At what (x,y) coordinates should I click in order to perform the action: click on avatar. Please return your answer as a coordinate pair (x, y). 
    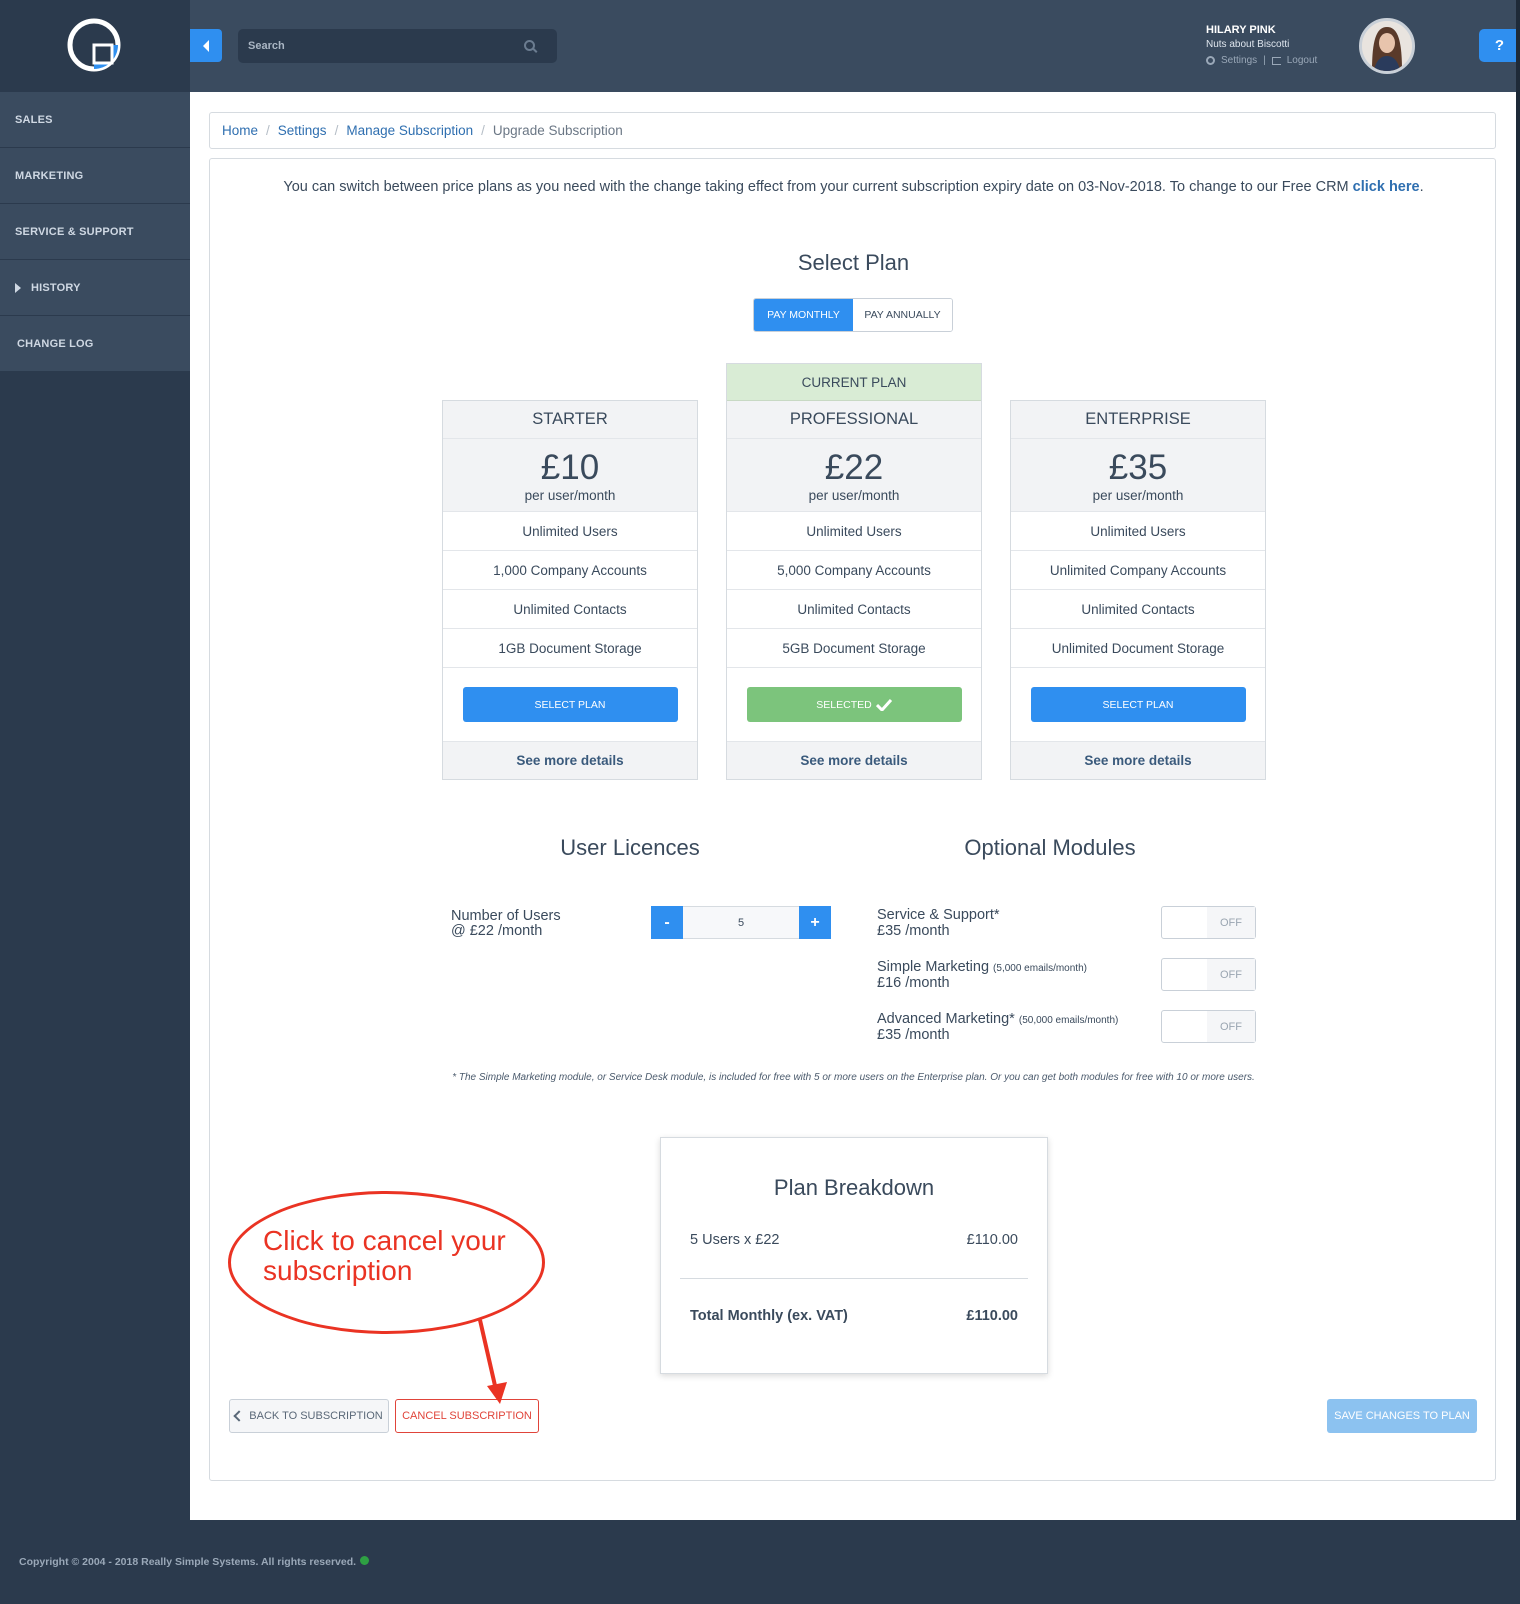
    Looking at the image, I should click on (1387, 46).